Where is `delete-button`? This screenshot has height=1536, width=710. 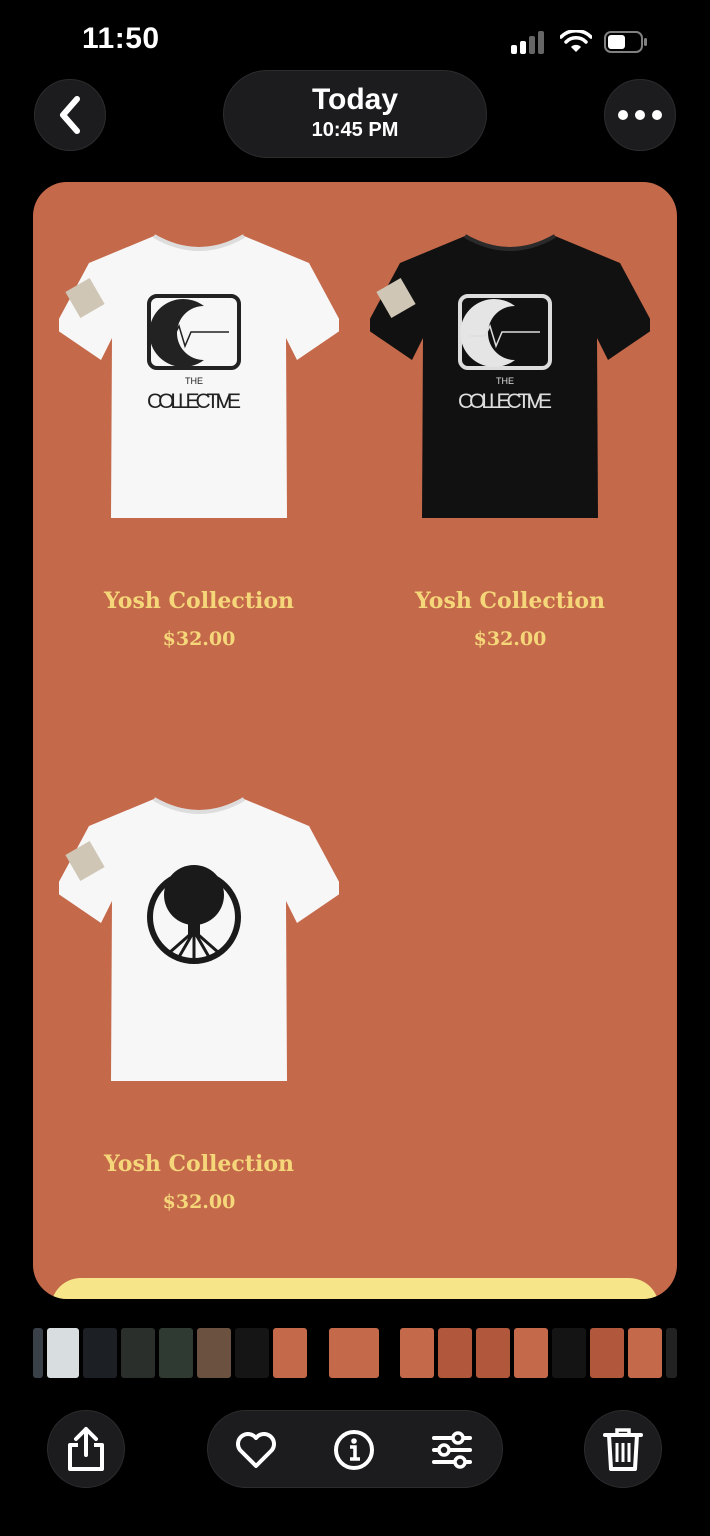
delete-button is located at coordinates (623, 1449).